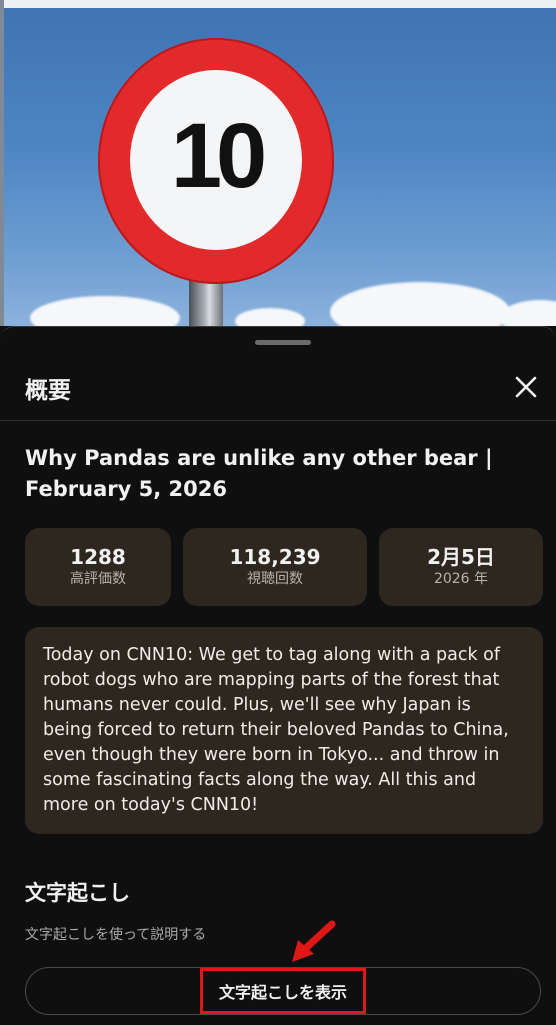  I want to click on transcript-subtitle: 文字起こしを使って説明する, so click(116, 935).